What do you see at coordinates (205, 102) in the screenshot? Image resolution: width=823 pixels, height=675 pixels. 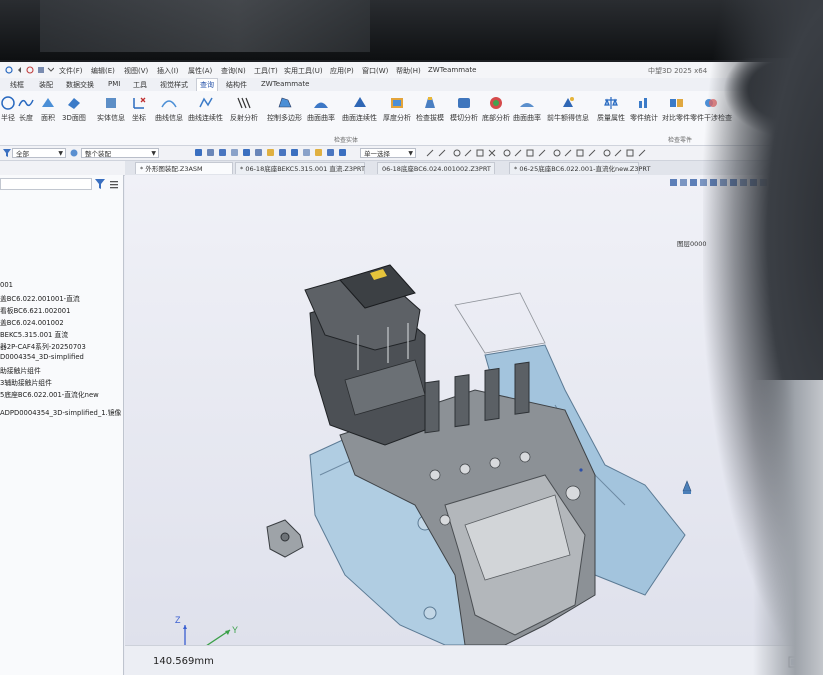 I see `curve-continuity-icon` at bounding box center [205, 102].